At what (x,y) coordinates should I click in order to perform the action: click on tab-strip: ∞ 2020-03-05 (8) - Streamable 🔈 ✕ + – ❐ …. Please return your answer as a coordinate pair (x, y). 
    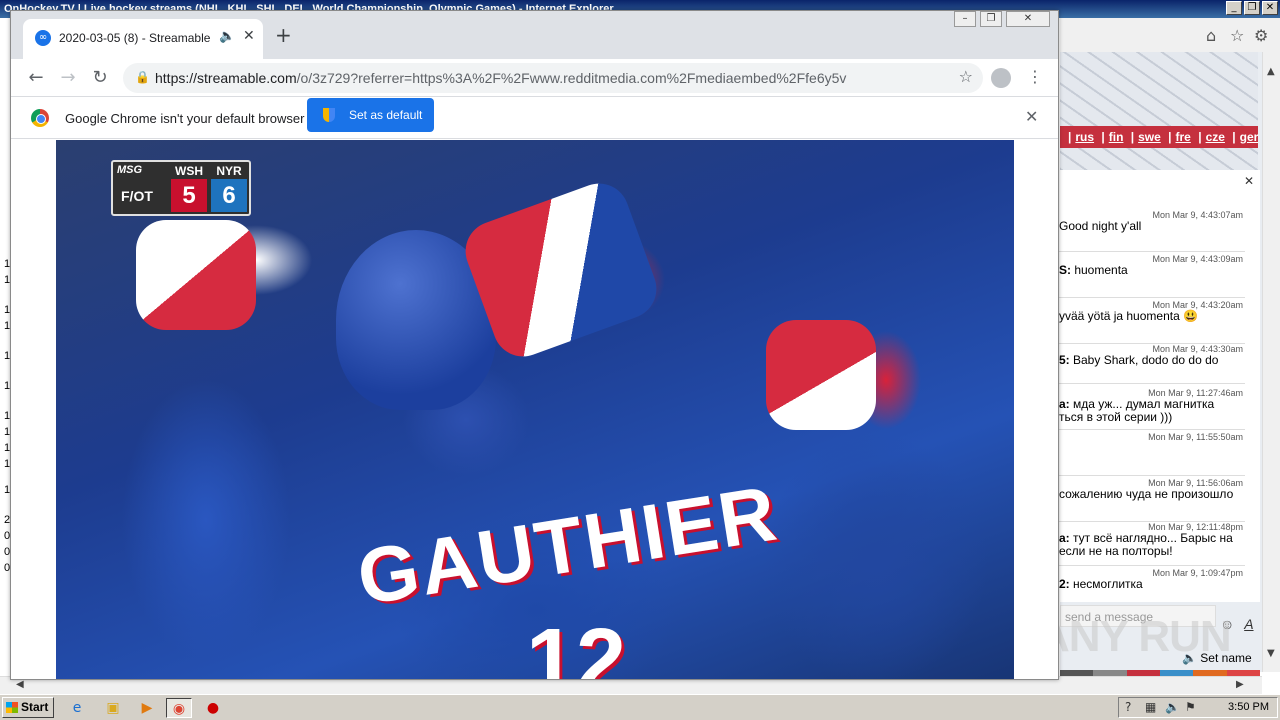
    Looking at the image, I should click on (534, 35).